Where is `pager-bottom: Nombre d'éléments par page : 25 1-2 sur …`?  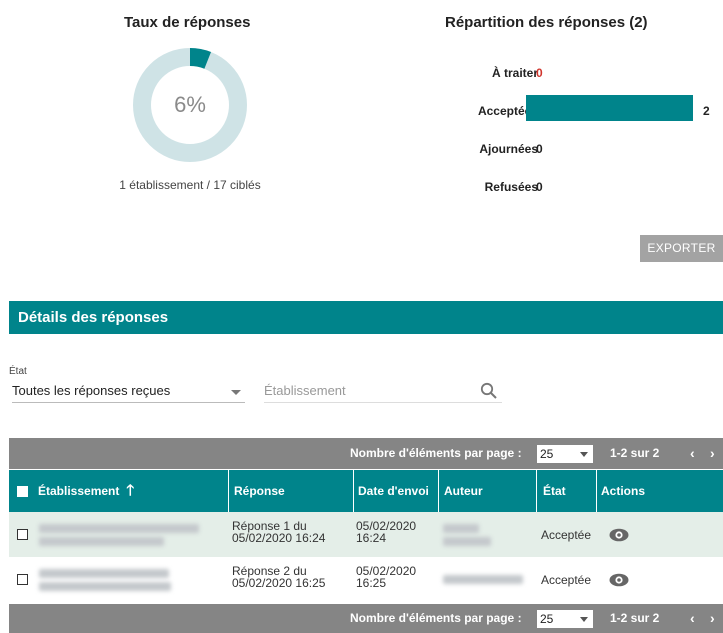
pager-bottom: Nombre d'éléments par page : 25 1-2 sur … is located at coordinates (366, 618).